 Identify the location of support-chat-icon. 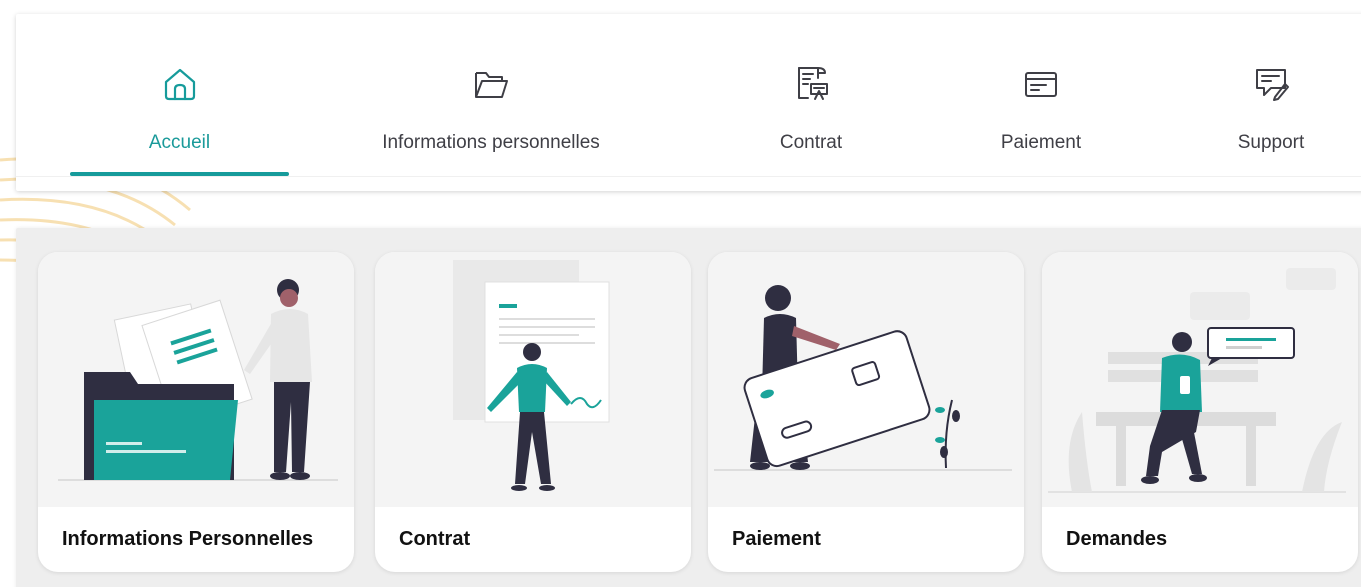
(1271, 84).